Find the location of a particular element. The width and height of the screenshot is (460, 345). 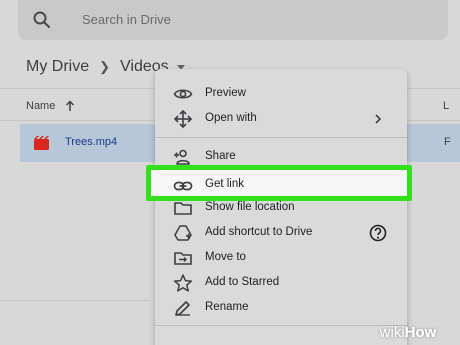

column-header-partial: L is located at coordinates (446, 106).